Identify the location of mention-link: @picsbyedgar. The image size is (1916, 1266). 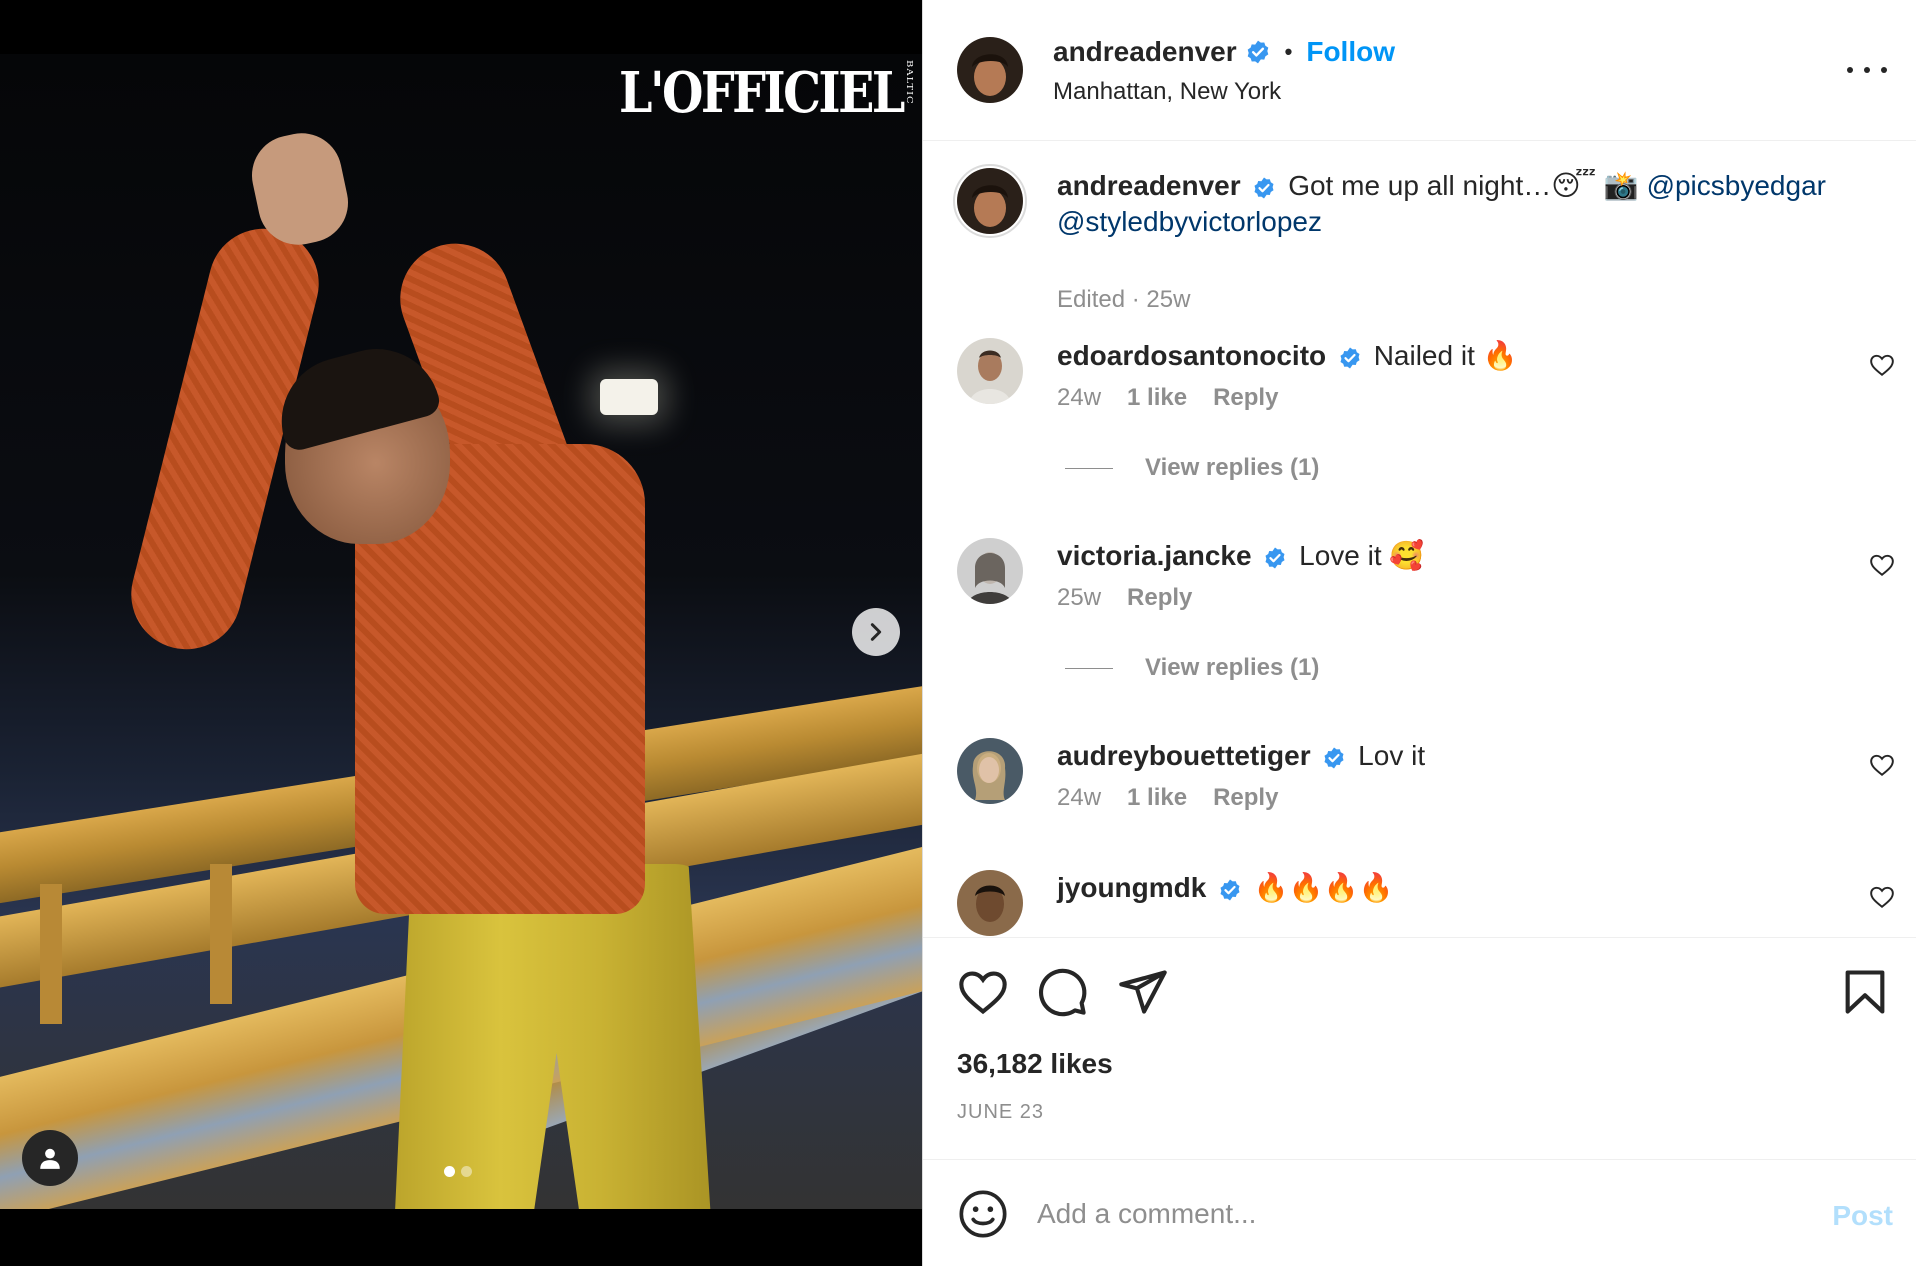
(1736, 185).